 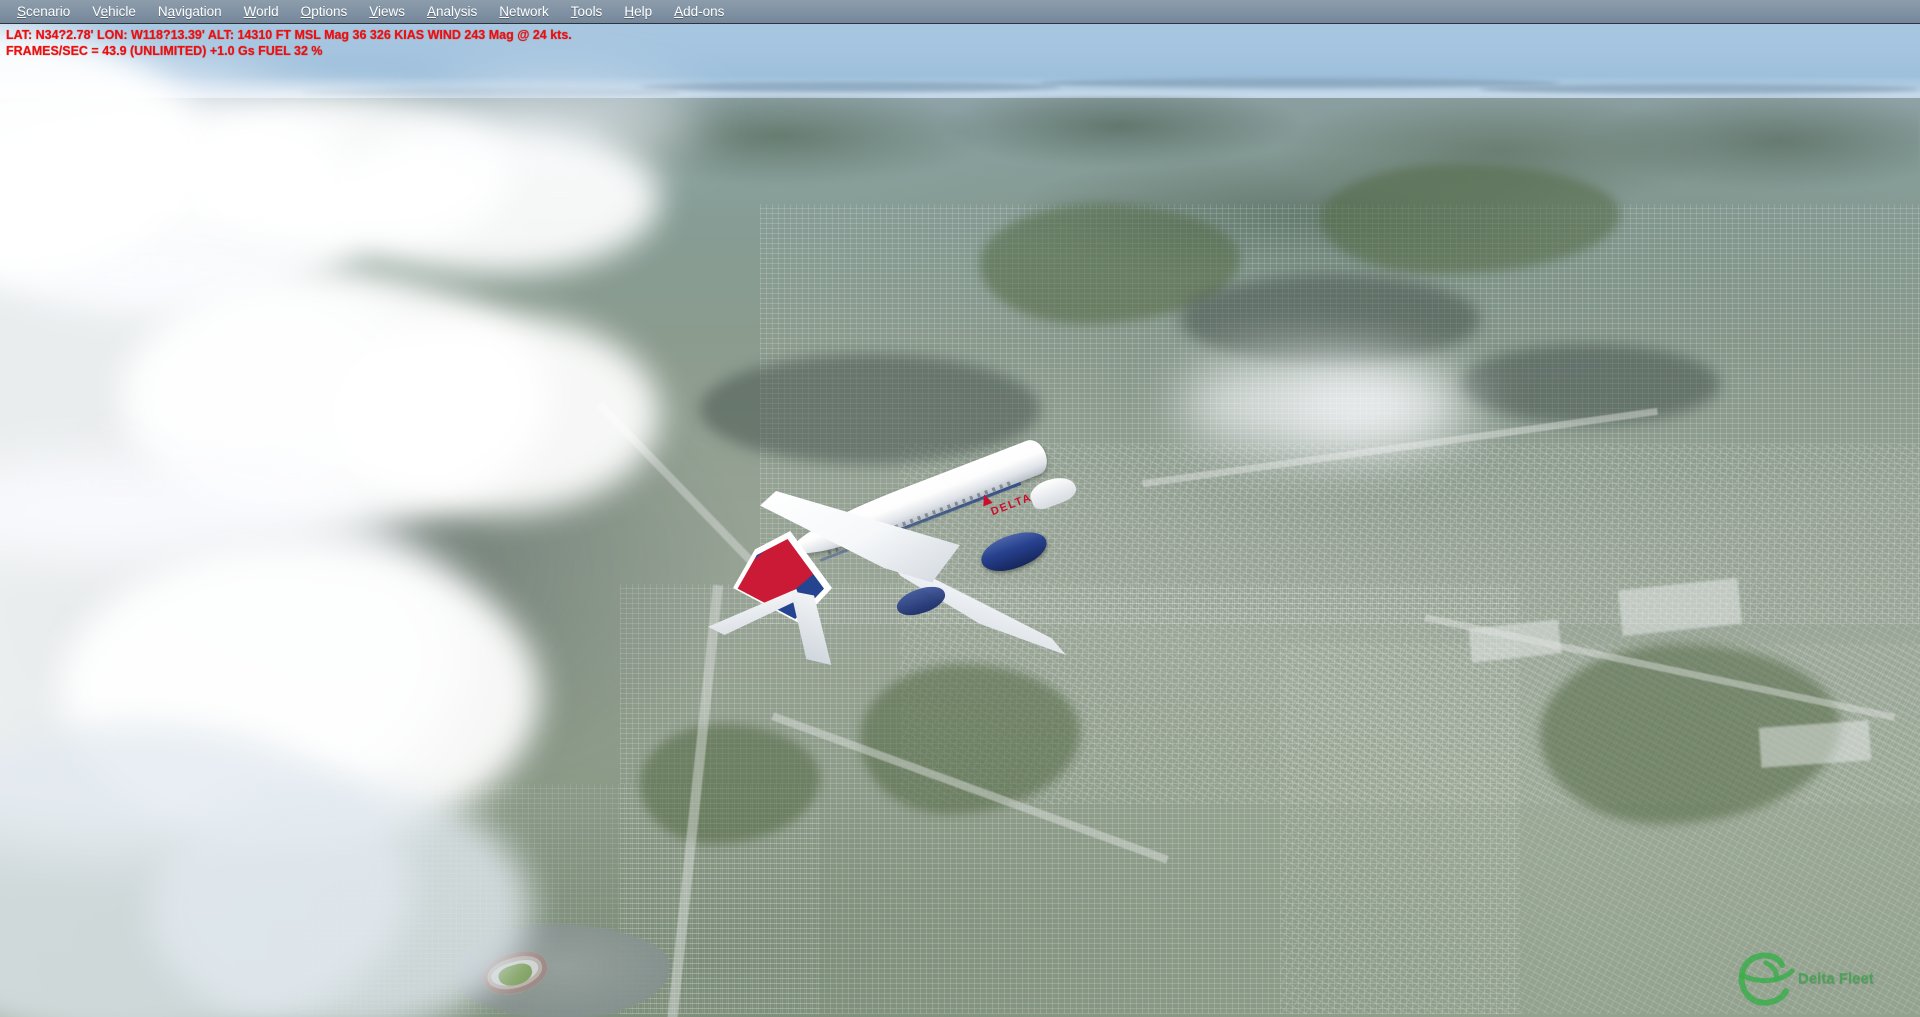 I want to click on aircraft-delta-airliner: DELTA, so click(x=895, y=552).